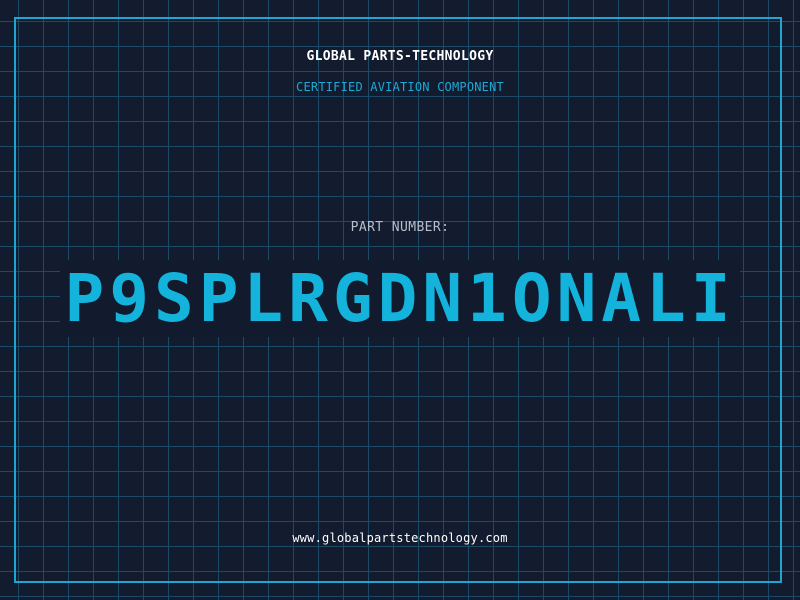  What do you see at coordinates (400, 87) in the screenshot?
I see `certification-subtitle: CERTIFIED AVIATION COMPONENT` at bounding box center [400, 87].